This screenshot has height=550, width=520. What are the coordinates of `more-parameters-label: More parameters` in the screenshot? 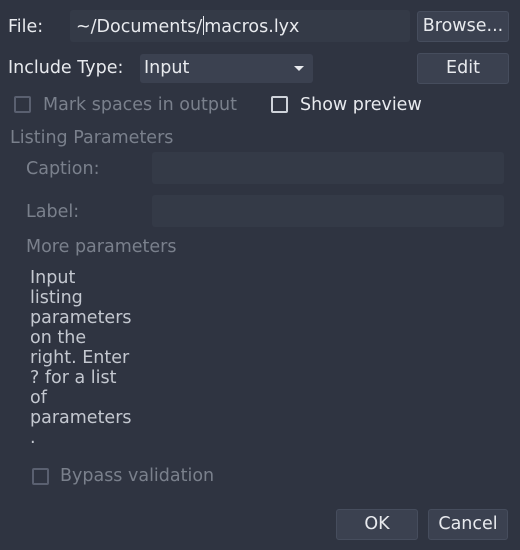 It's located at (101, 247).